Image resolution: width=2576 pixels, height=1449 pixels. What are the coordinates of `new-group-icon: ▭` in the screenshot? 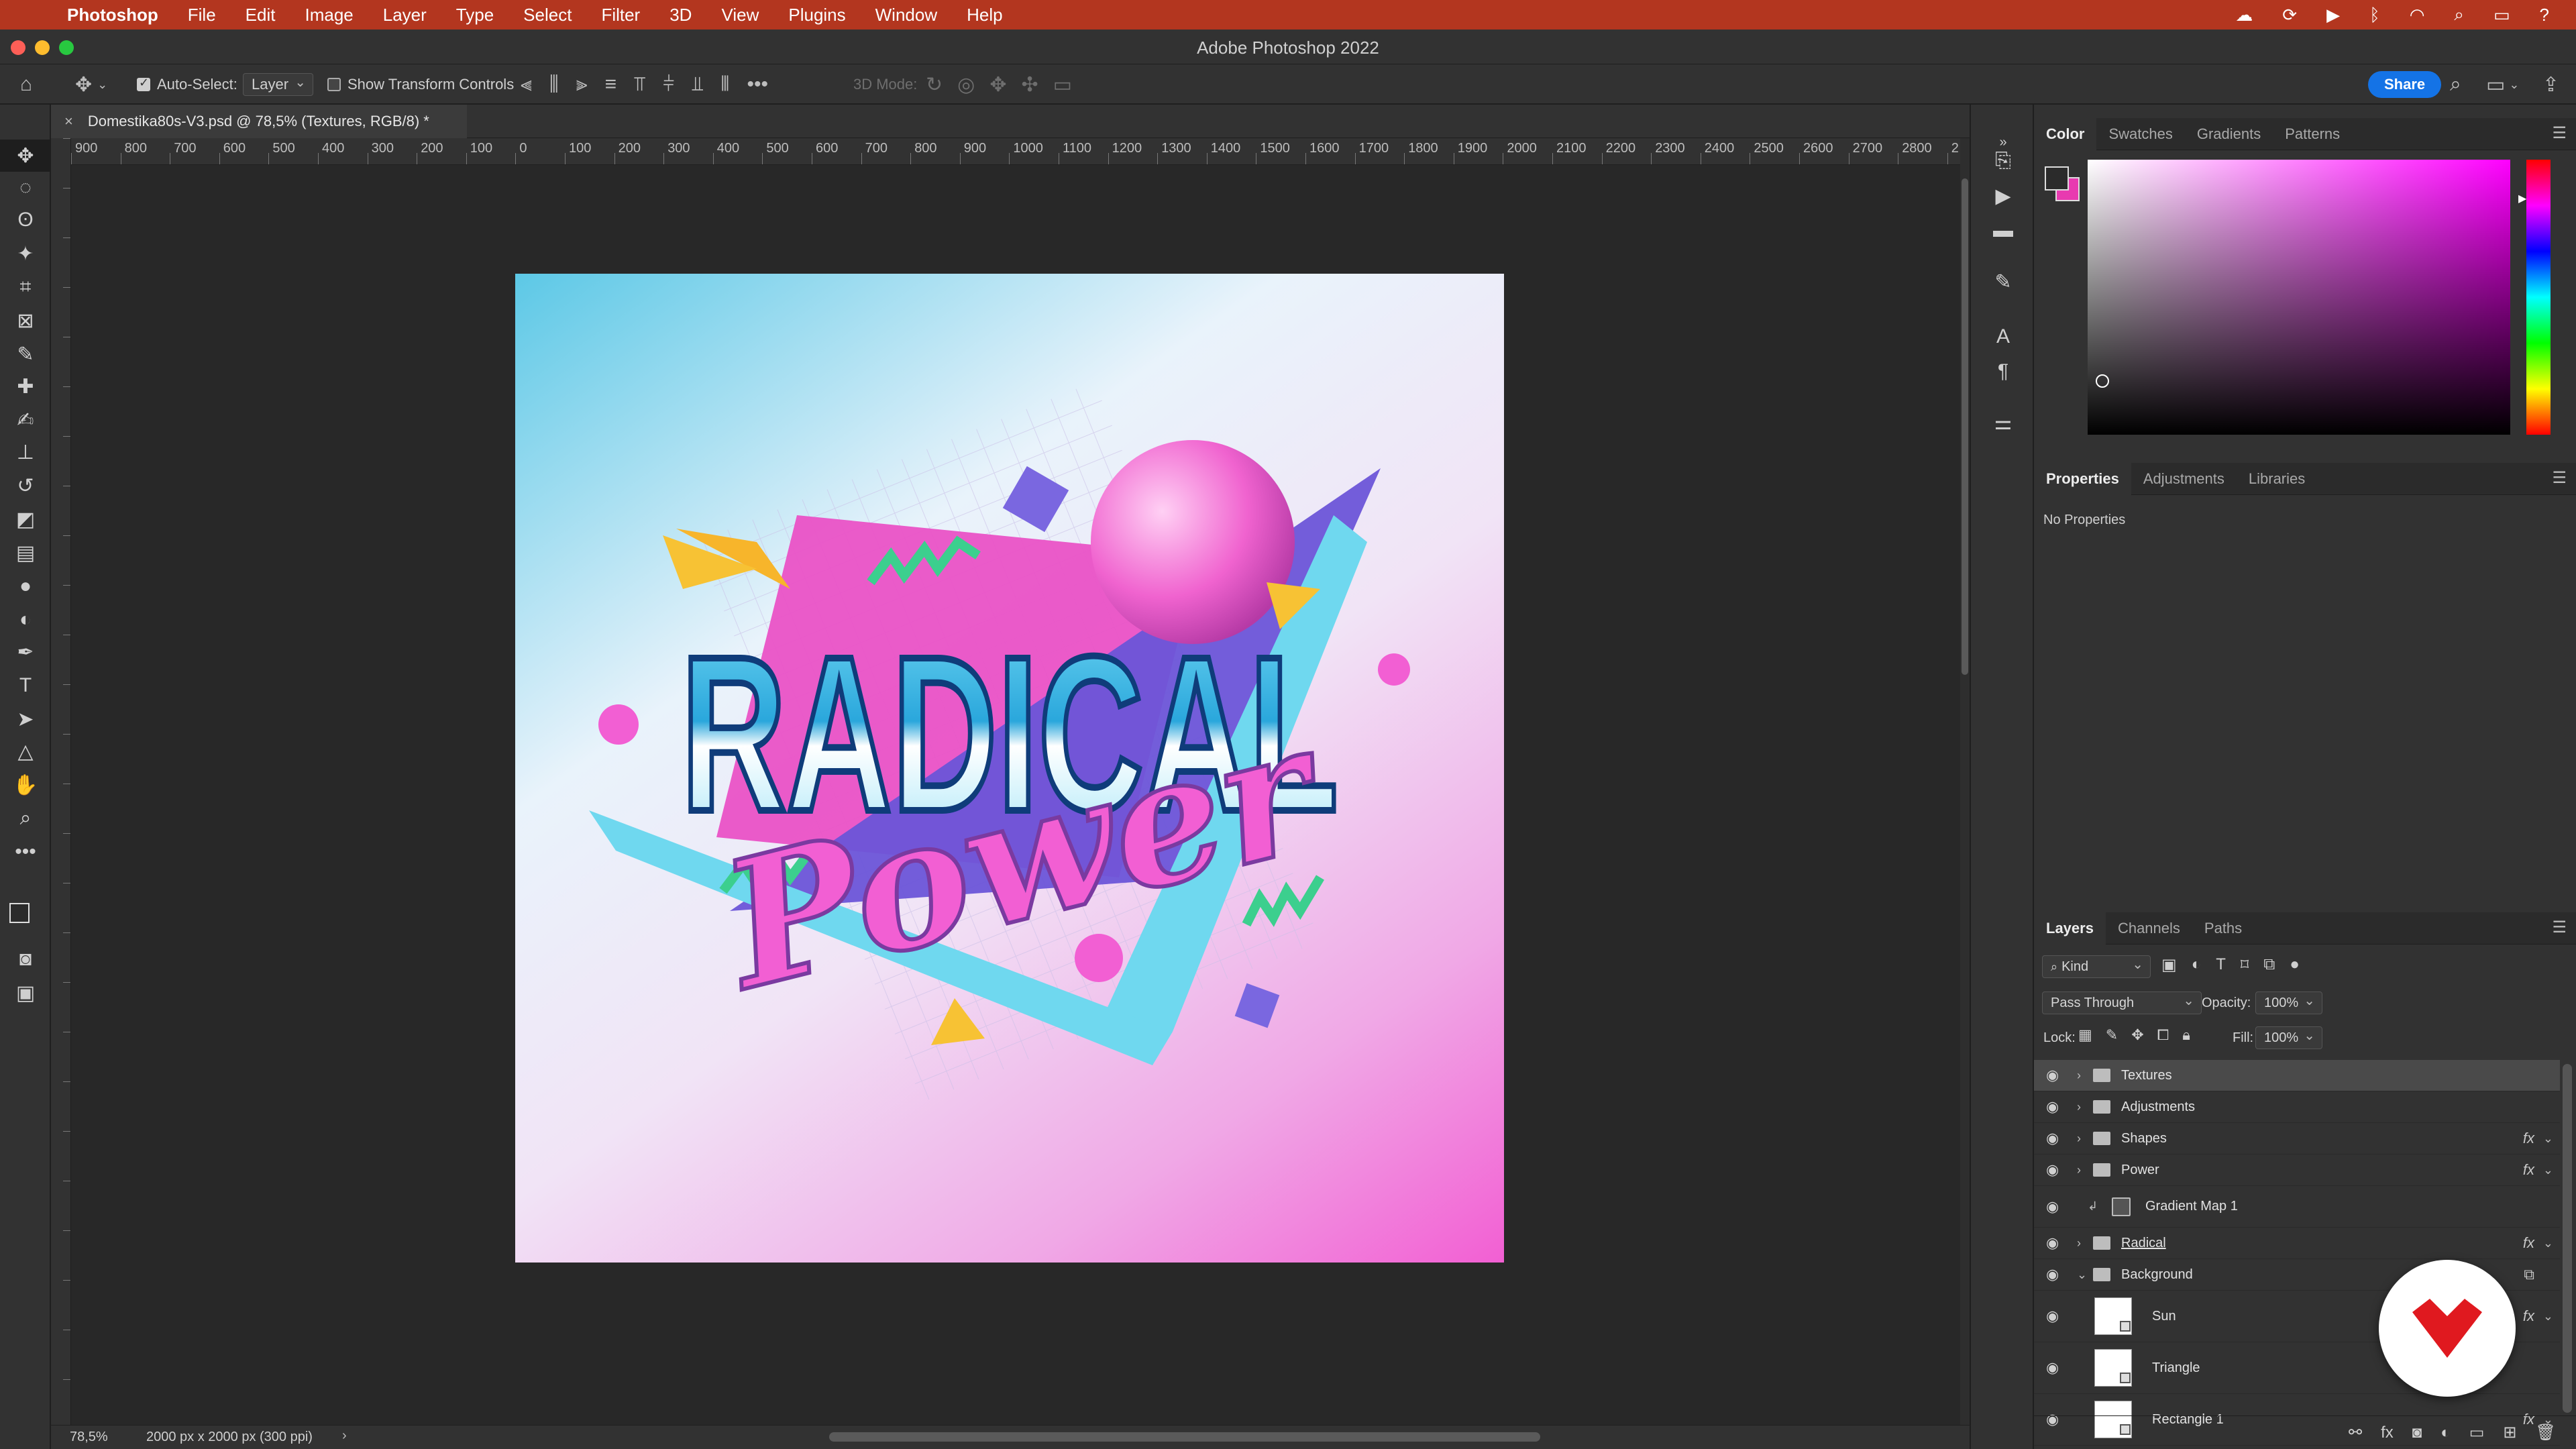 It's located at (2477, 1432).